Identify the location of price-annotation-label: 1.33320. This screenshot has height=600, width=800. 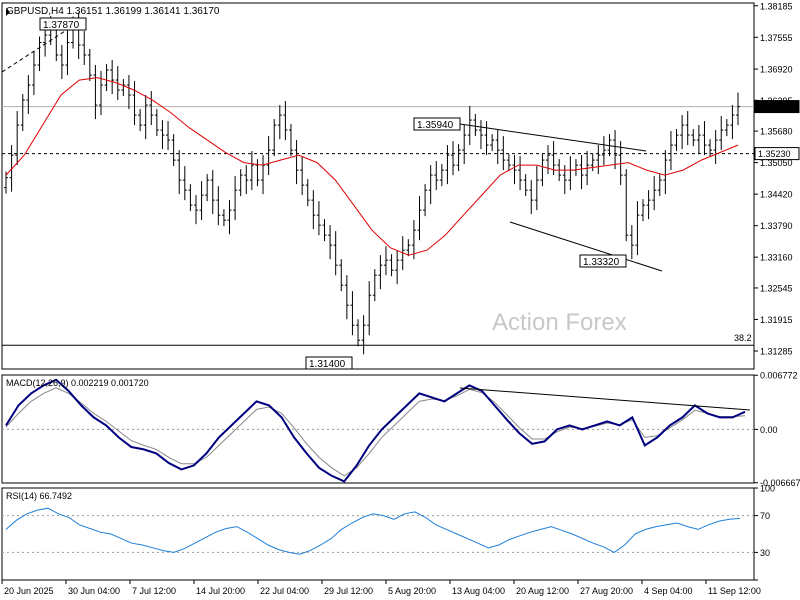
(601, 262).